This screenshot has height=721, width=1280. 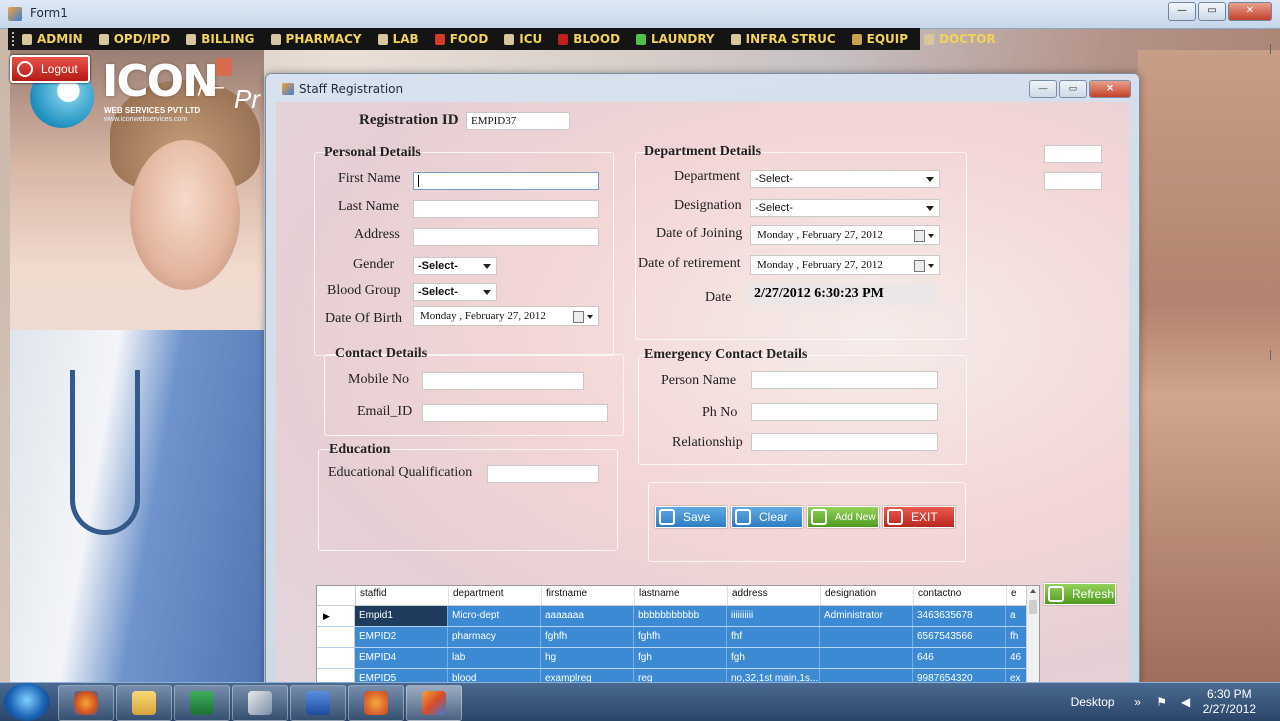 What do you see at coordinates (1250, 11) in the screenshot?
I see `close-button: ✕` at bounding box center [1250, 11].